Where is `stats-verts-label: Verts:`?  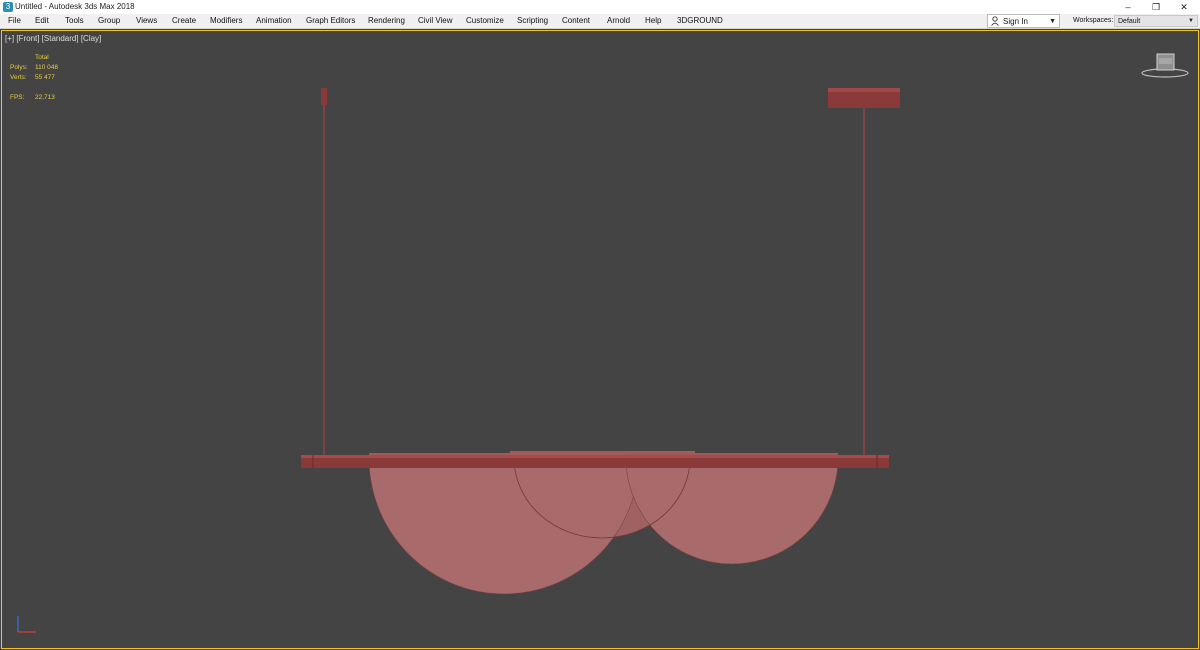
stats-verts-label: Verts: is located at coordinates (18, 77).